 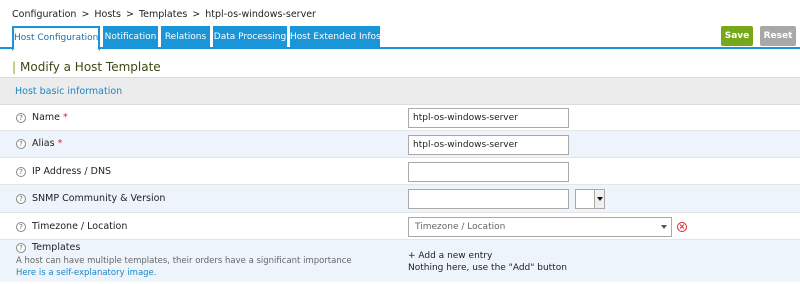 I want to click on snmp-label: SNMP Community & Version, so click(x=99, y=198).